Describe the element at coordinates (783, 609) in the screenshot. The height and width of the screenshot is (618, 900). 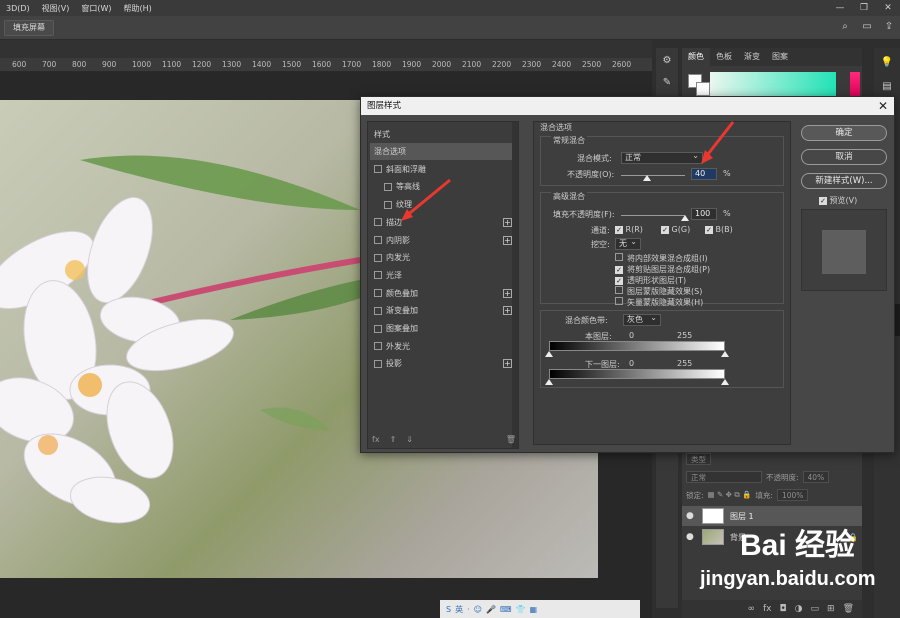
I see `mask-icon: ◘` at that location.